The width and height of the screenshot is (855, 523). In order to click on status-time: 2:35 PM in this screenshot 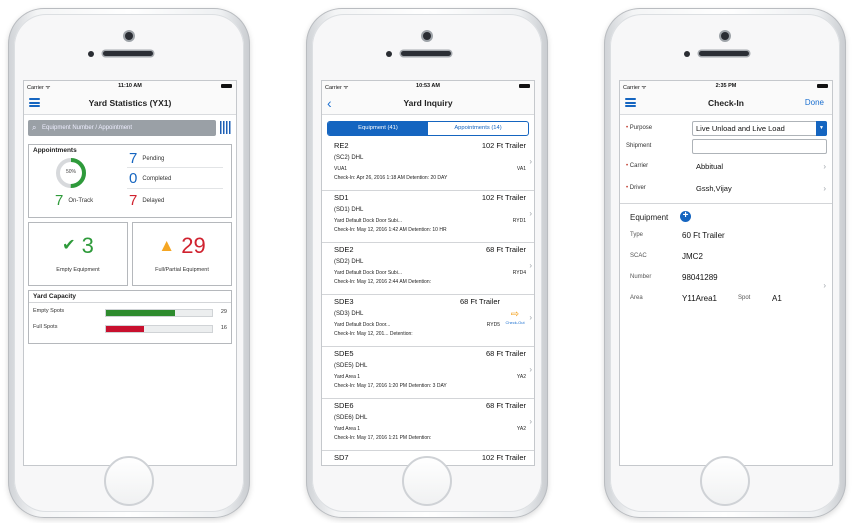, I will do `click(726, 86)`.